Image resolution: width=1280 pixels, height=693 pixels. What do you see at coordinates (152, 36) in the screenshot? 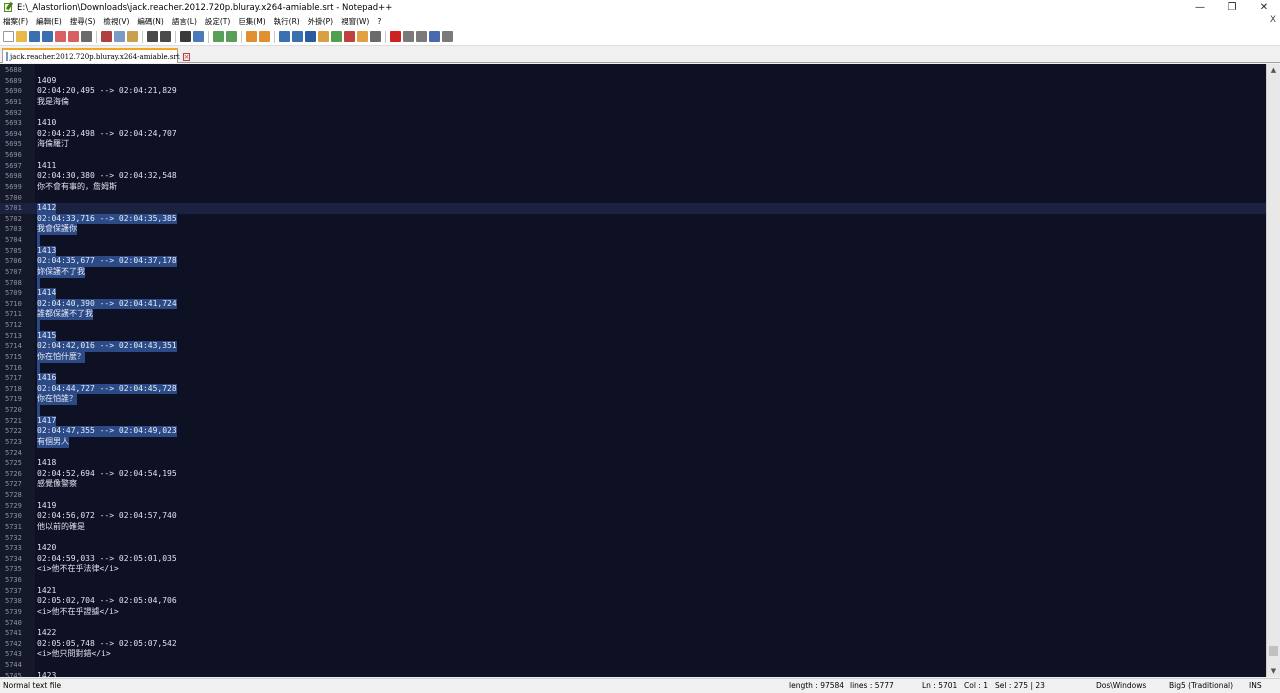
I see `undo-icon` at bounding box center [152, 36].